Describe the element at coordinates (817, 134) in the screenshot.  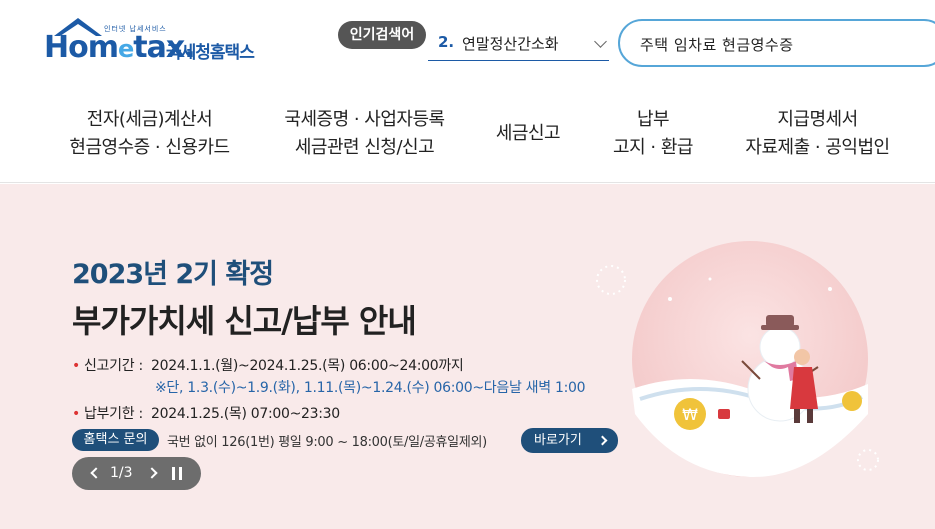
I see `nav-payment-statement: 지급명세서 자료제출 · 공익법인` at that location.